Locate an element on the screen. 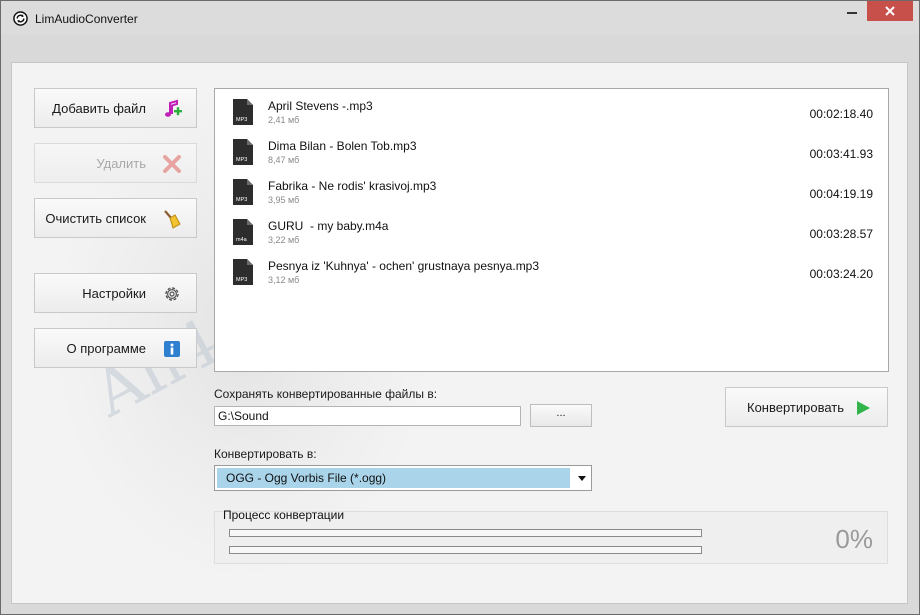  progress-bar-file is located at coordinates (465, 533).